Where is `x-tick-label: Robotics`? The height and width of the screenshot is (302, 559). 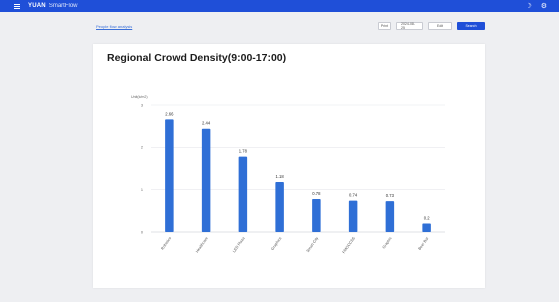 x-tick-label: Robotics is located at coordinates (166, 243).